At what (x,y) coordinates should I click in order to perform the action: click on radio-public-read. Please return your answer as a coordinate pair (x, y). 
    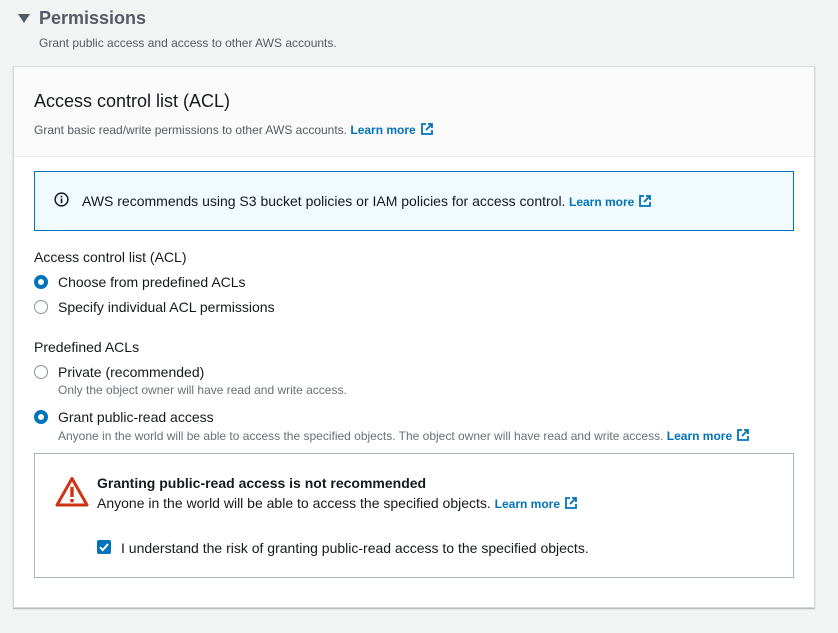
    Looking at the image, I should click on (41, 417).